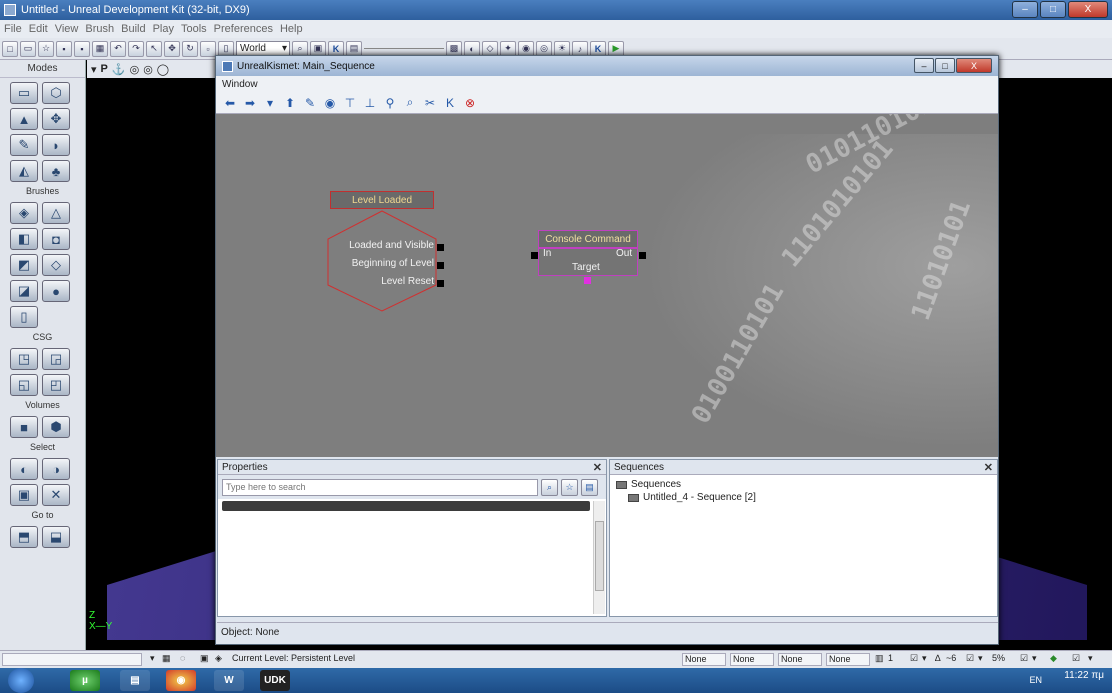 This screenshot has width=1112, height=693. What do you see at coordinates (998, 658) in the screenshot?
I see `scale-value: 5%` at bounding box center [998, 658].